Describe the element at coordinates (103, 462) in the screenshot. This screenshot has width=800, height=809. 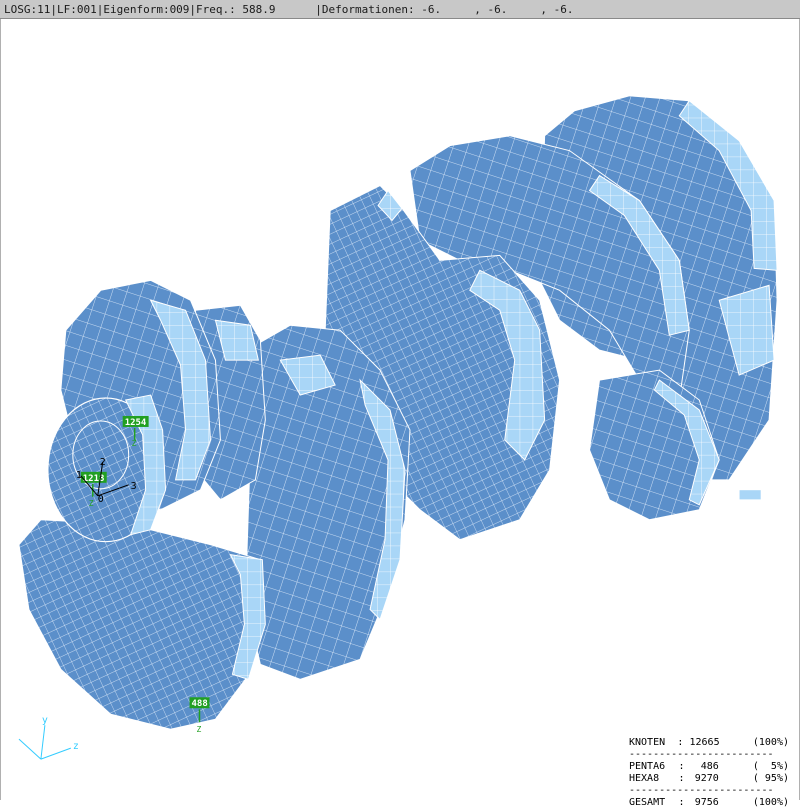
I see `svg-text: 2` at that location.